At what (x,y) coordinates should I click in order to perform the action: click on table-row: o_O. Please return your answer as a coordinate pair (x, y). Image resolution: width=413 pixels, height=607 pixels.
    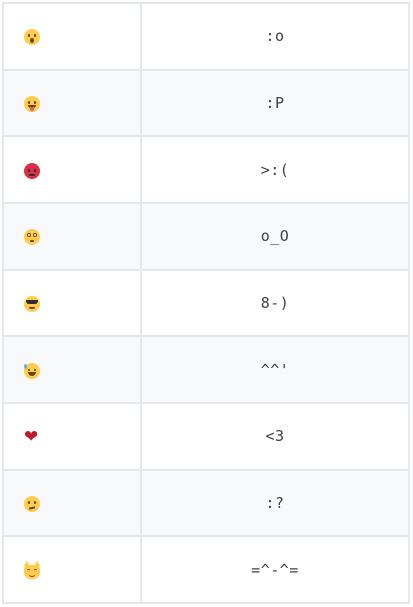
    Looking at the image, I should click on (206, 236).